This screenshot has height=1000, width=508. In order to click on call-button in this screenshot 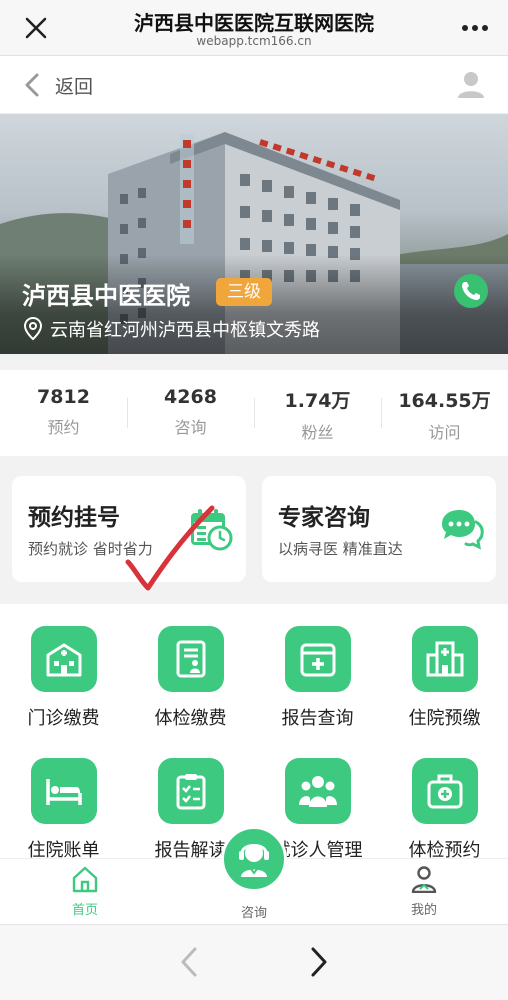, I will do `click(471, 291)`.